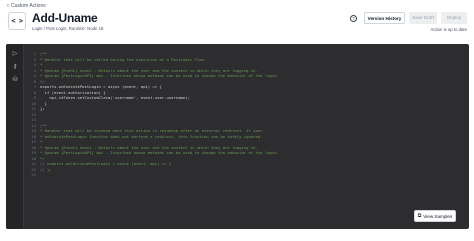 Image resolution: width=474 pixels, height=241 pixels. I want to click on deploy-button: Deploy, so click(454, 18).